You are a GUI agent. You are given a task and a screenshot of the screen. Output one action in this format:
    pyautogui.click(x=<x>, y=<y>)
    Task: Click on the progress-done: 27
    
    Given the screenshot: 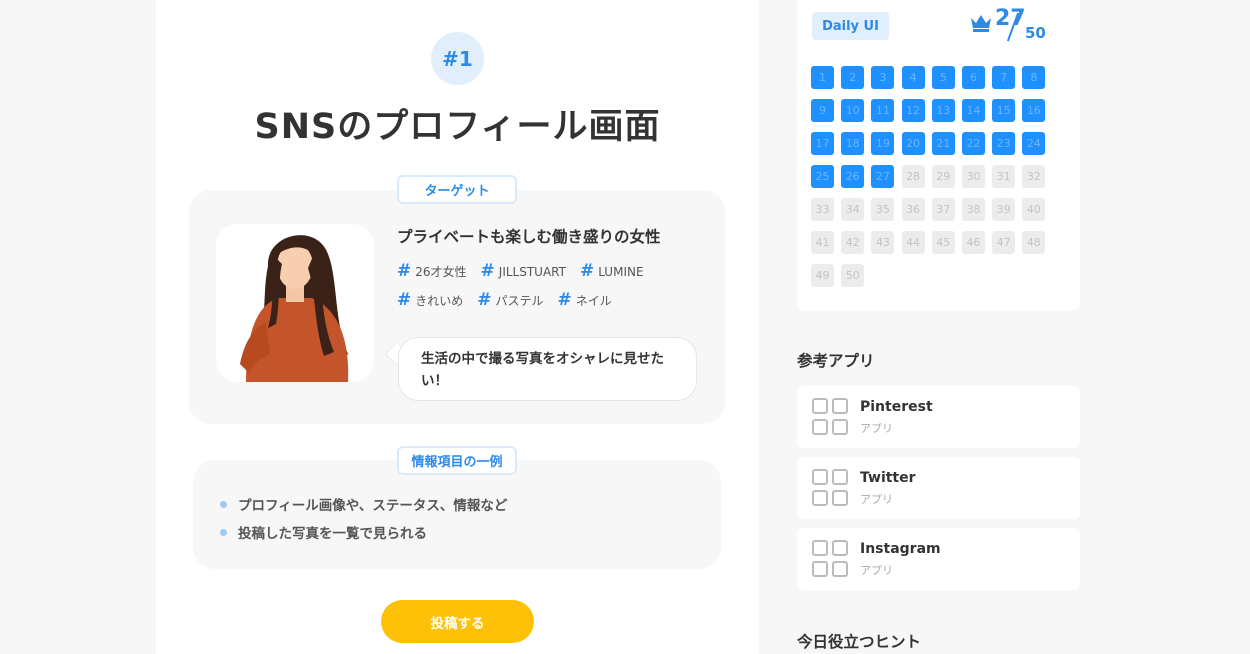 What is the action you would take?
    pyautogui.click(x=1010, y=18)
    